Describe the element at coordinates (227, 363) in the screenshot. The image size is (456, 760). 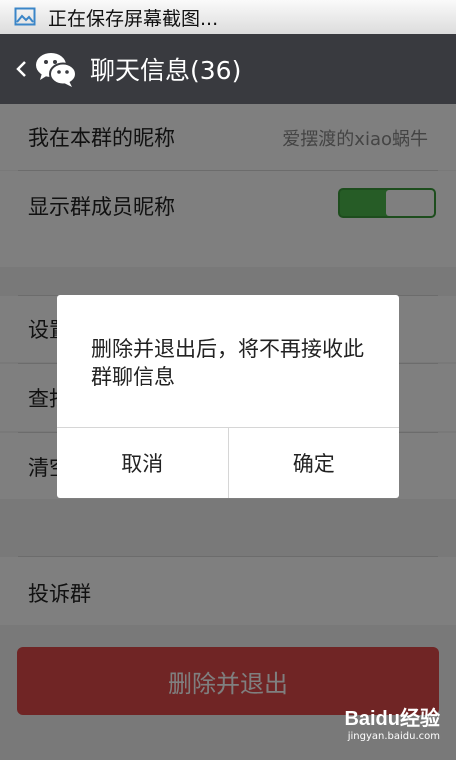
I see `dialog-message: 删除并退出后，将不再接收此群聊信息` at that location.